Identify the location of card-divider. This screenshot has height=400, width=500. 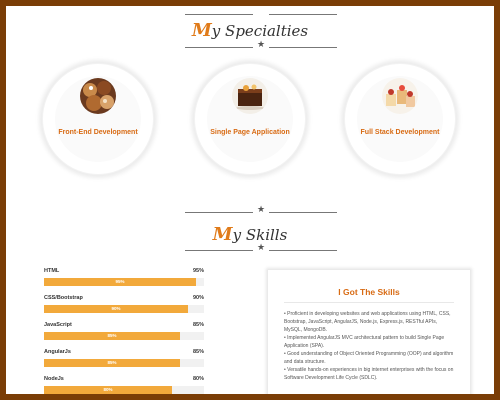
(369, 302).